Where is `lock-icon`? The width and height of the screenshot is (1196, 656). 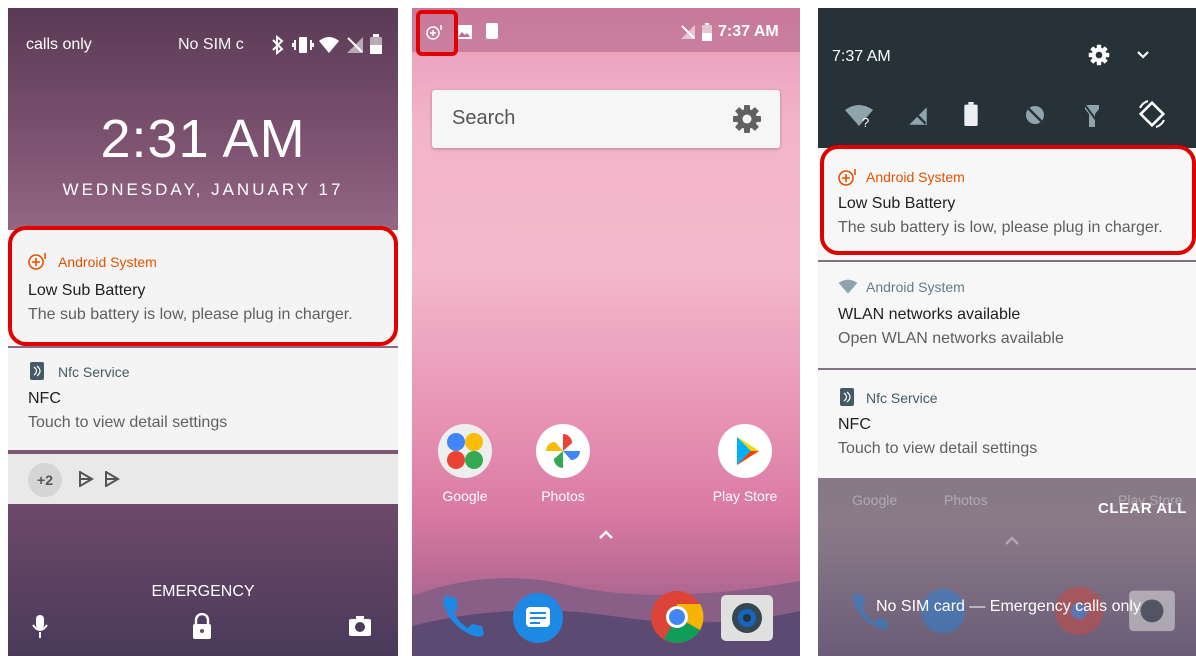
lock-icon is located at coordinates (202, 626).